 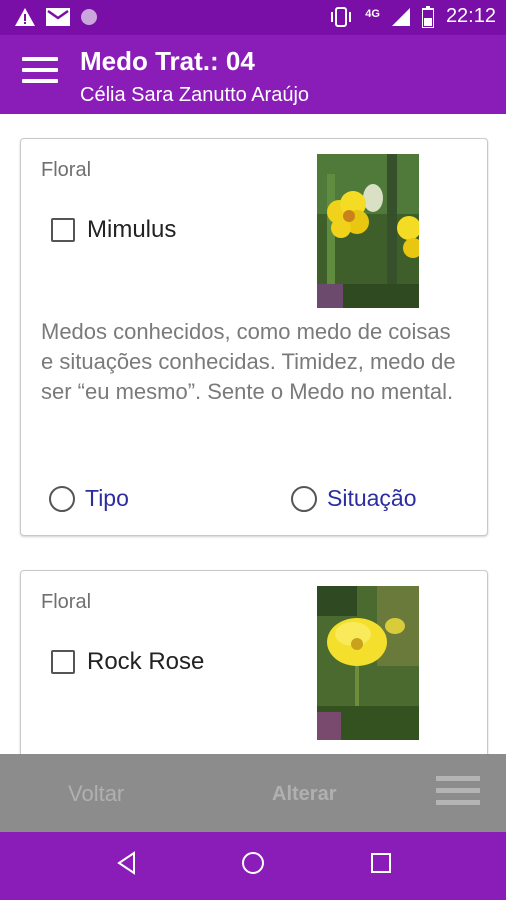 What do you see at coordinates (372, 498) in the screenshot?
I see `radio-label-situacao: Situação` at bounding box center [372, 498].